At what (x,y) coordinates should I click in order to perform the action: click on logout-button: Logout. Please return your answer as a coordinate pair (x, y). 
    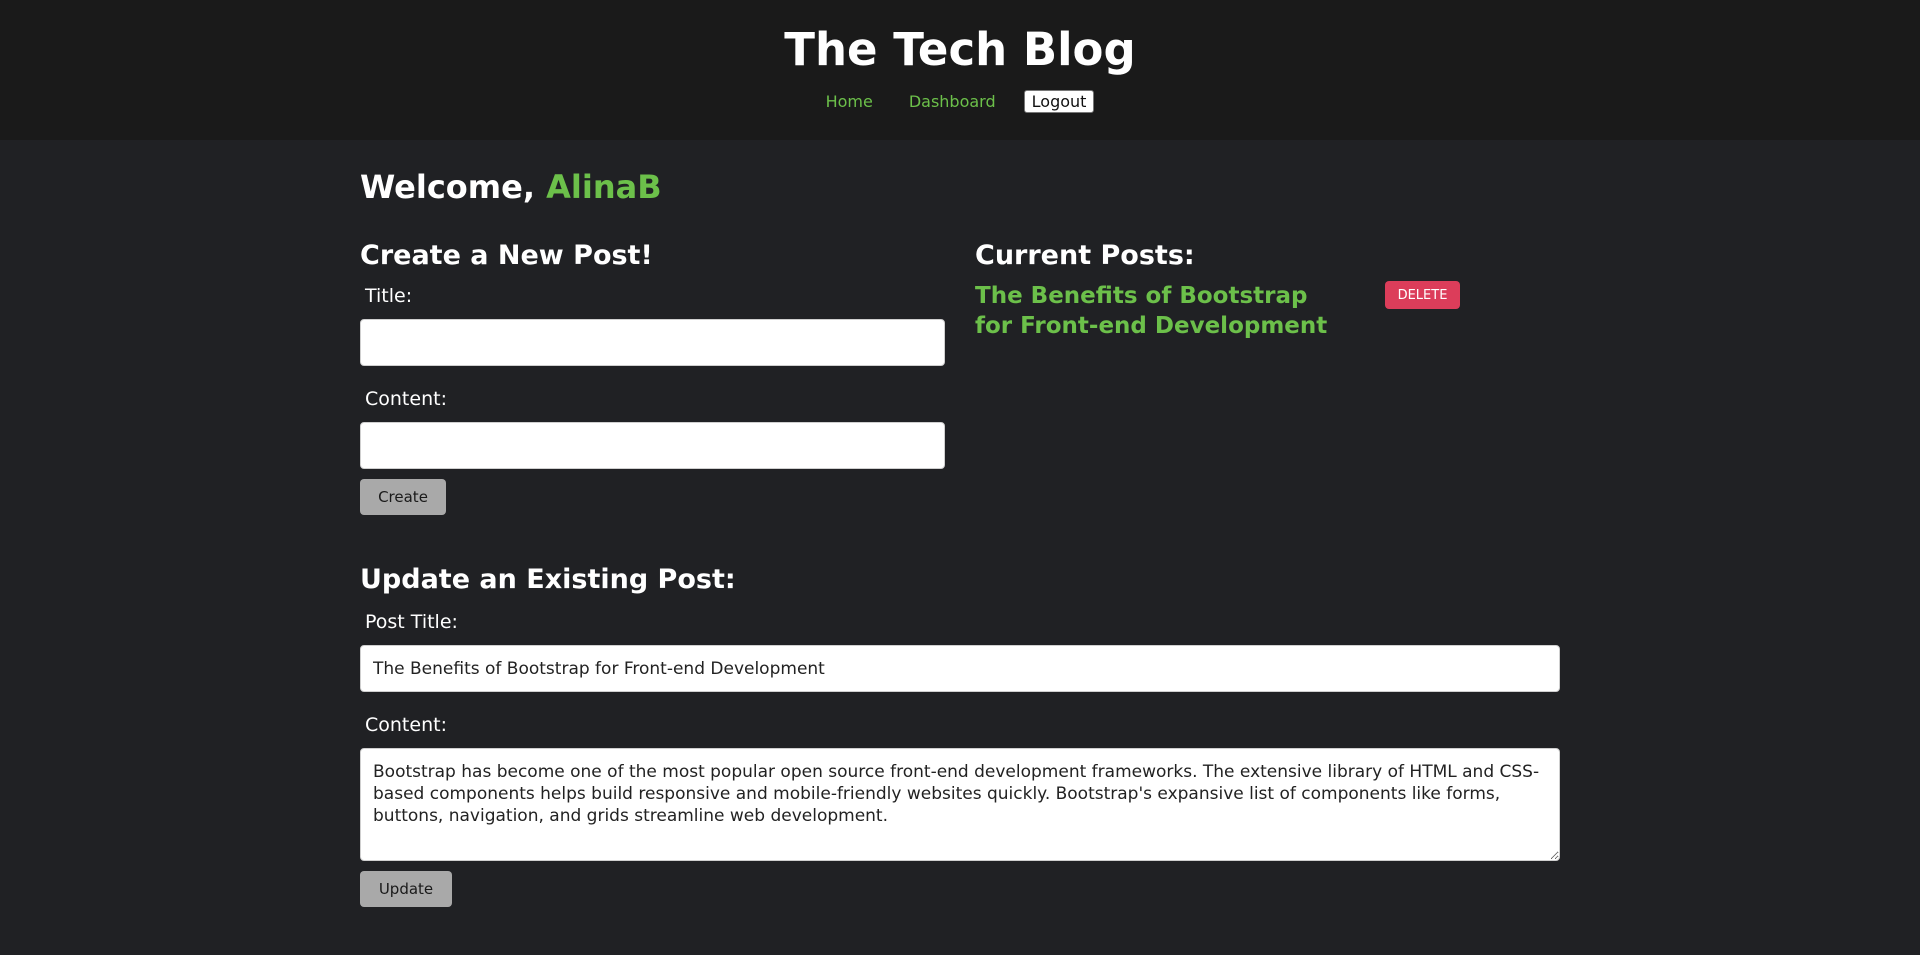
    Looking at the image, I should click on (1059, 101).